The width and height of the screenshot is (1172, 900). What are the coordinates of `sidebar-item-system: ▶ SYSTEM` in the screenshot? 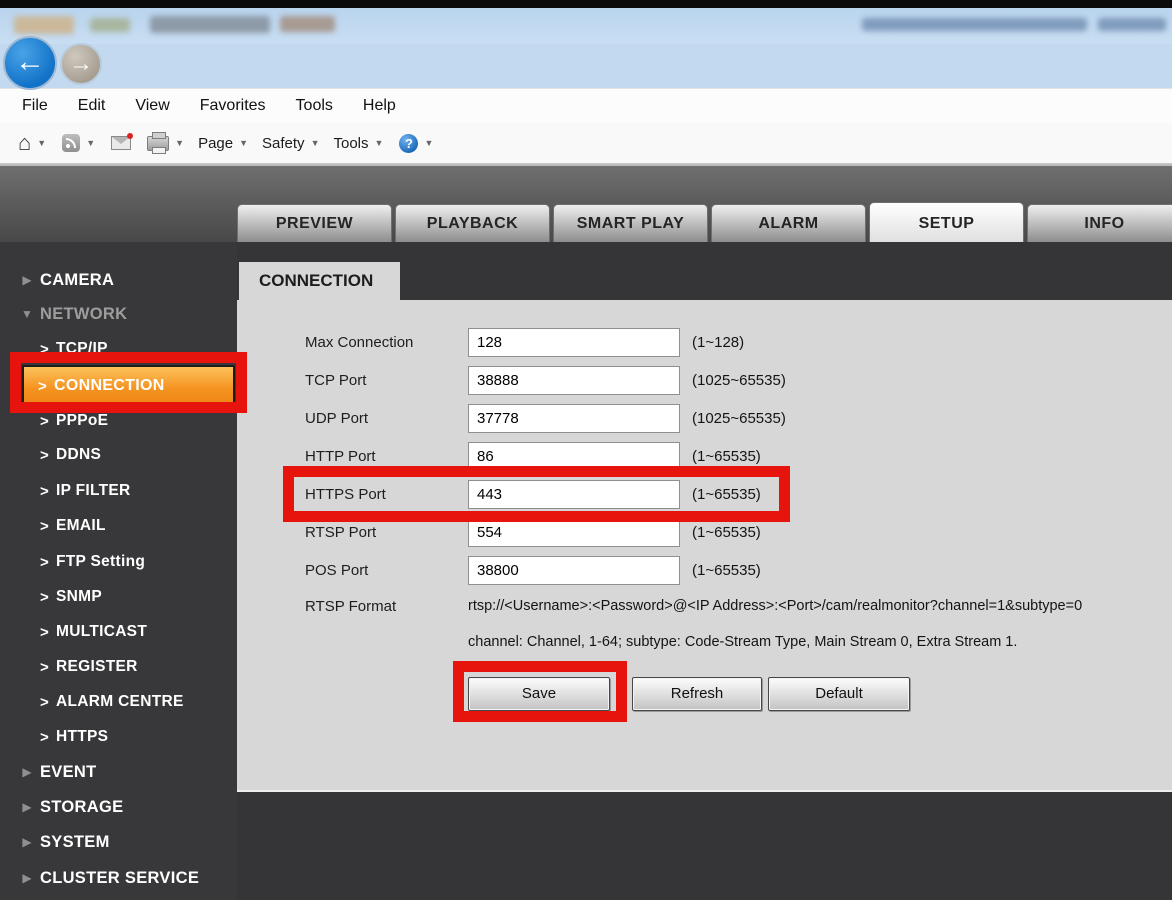 It's located at (118, 842).